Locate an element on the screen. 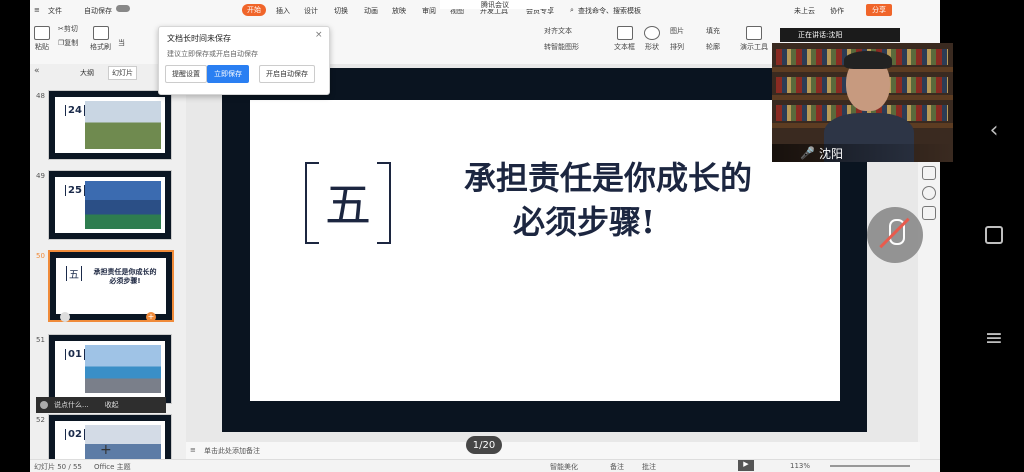 This screenshot has width=1024, height=472. smart-beautify-button: 智能美化 is located at coordinates (564, 467).